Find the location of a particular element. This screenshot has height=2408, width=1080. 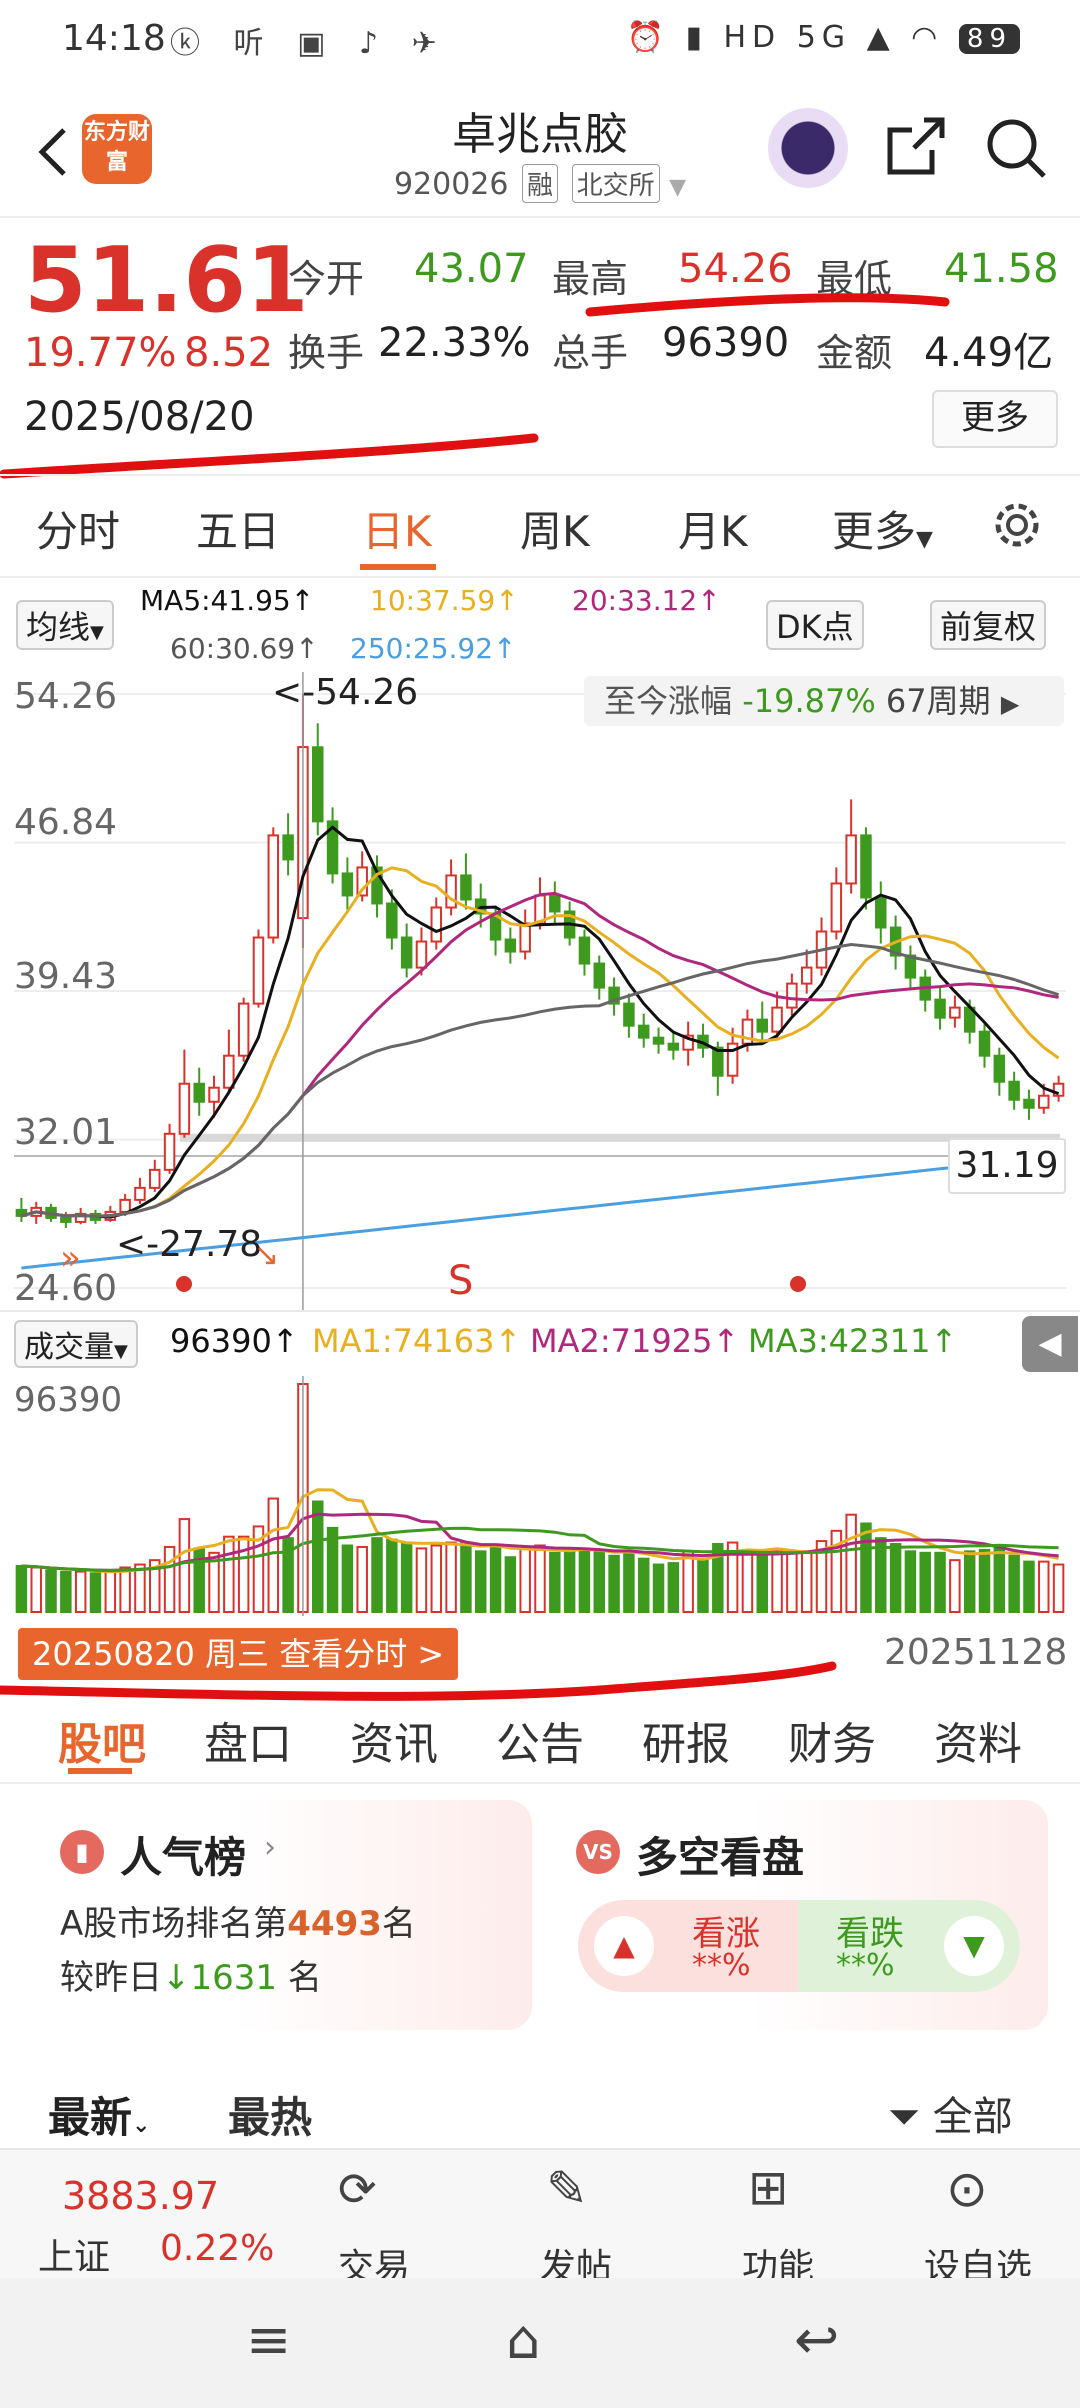

buy-signal-icon: » is located at coordinates (70, 1258).